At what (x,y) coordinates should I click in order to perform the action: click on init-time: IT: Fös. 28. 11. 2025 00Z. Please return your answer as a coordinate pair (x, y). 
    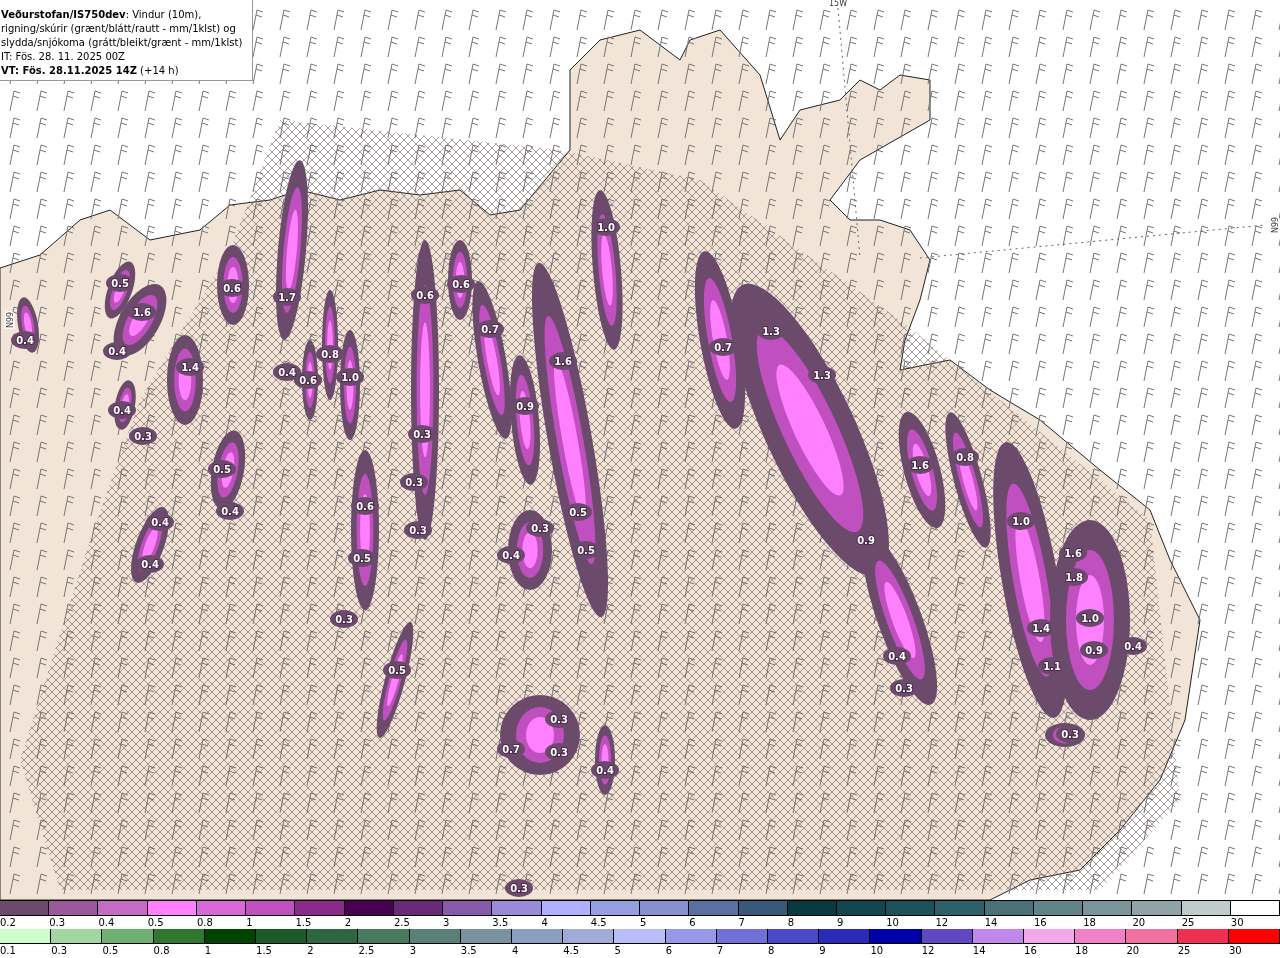
    Looking at the image, I should click on (63, 57).